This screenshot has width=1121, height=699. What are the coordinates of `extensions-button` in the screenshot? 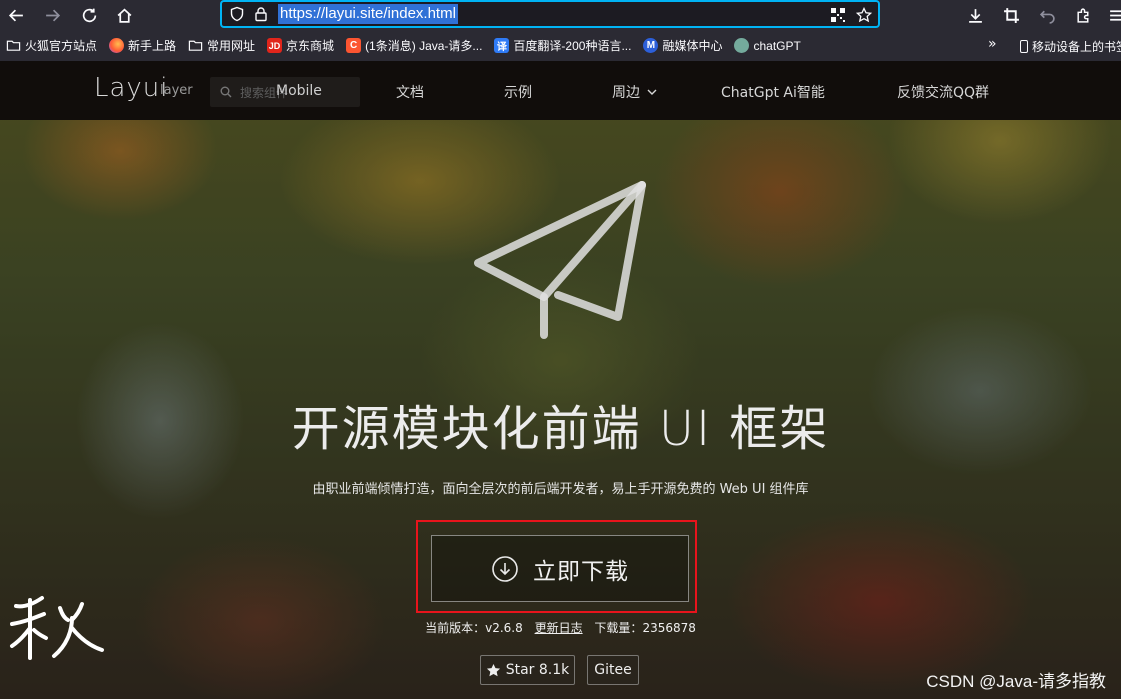 It's located at (1083, 15).